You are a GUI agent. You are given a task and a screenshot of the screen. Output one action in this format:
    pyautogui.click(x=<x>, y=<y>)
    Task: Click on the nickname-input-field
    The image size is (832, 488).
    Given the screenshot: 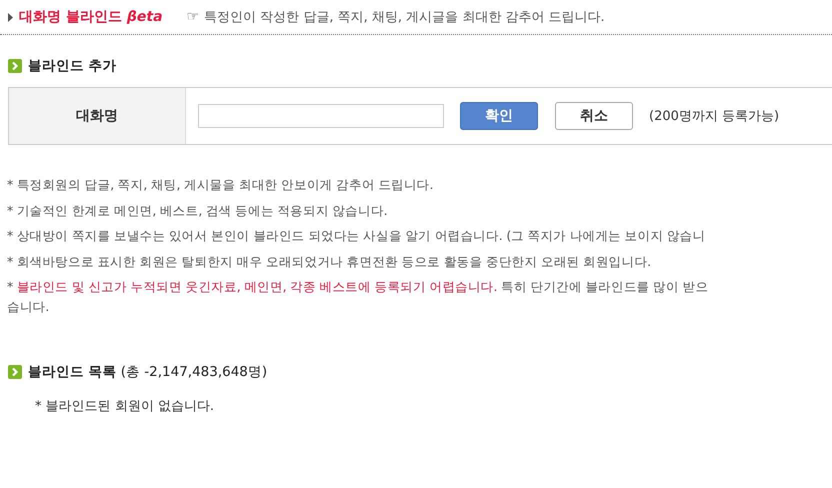 What is the action you would take?
    pyautogui.click(x=321, y=116)
    